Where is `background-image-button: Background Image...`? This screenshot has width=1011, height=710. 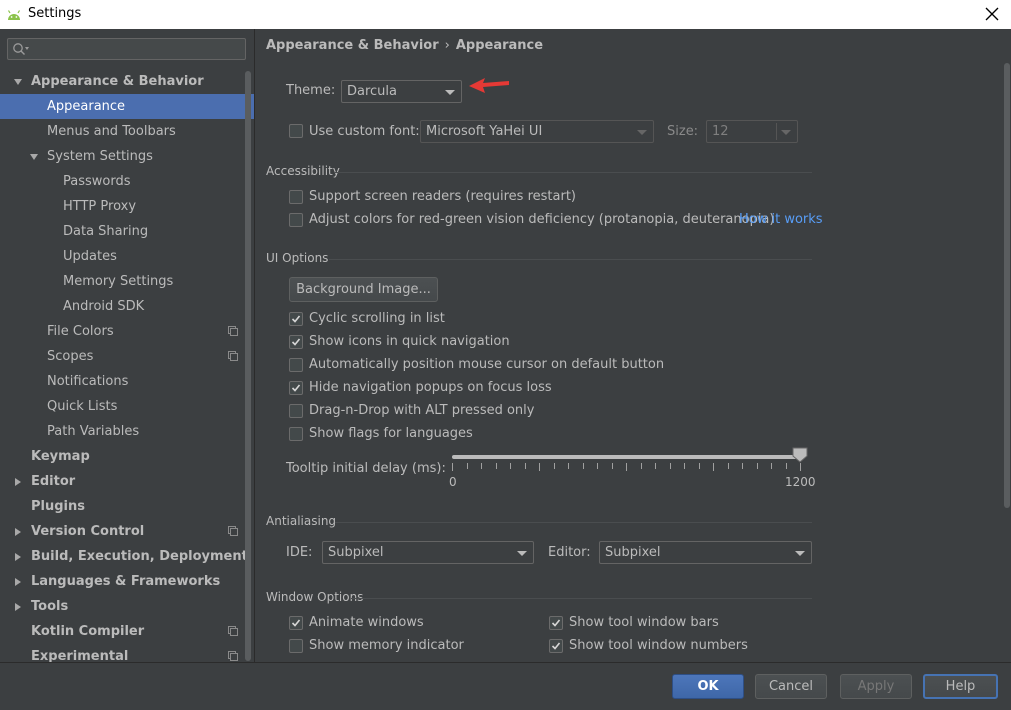
background-image-button: Background Image... is located at coordinates (363, 289).